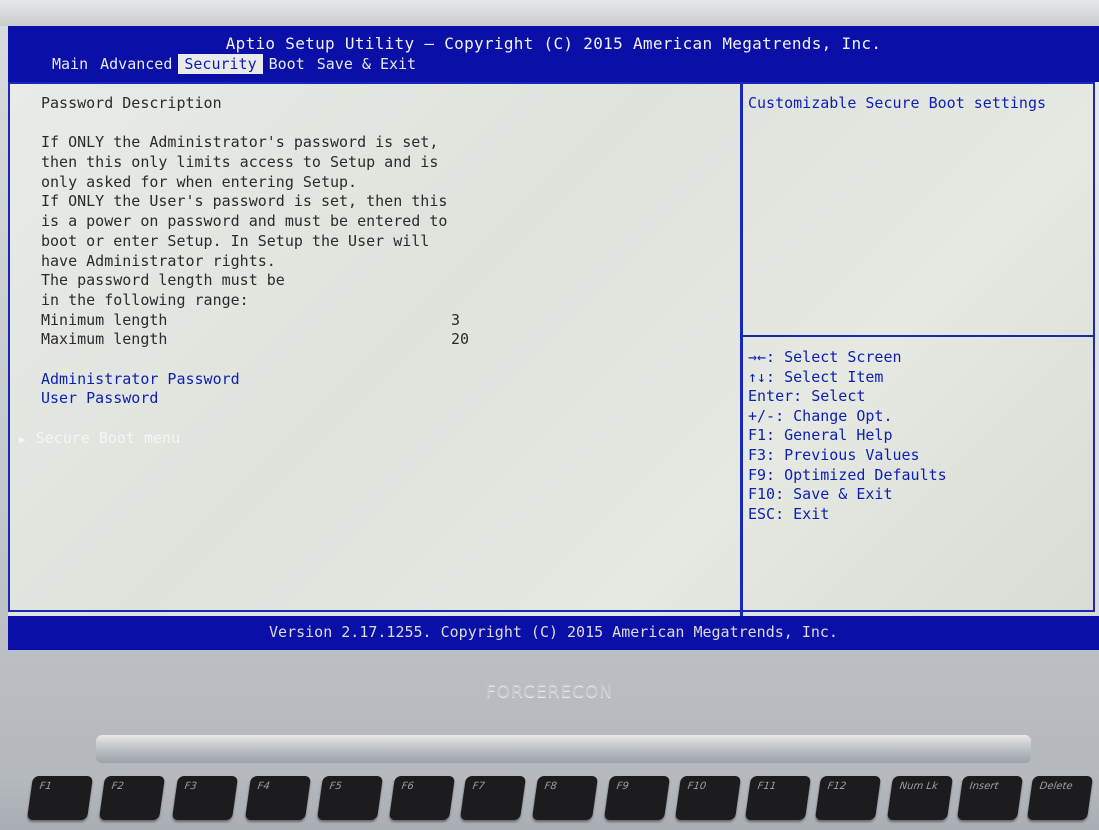 The width and height of the screenshot is (1099, 830). What do you see at coordinates (820, 435) in the screenshot?
I see `key-hint: F1: General Help` at bounding box center [820, 435].